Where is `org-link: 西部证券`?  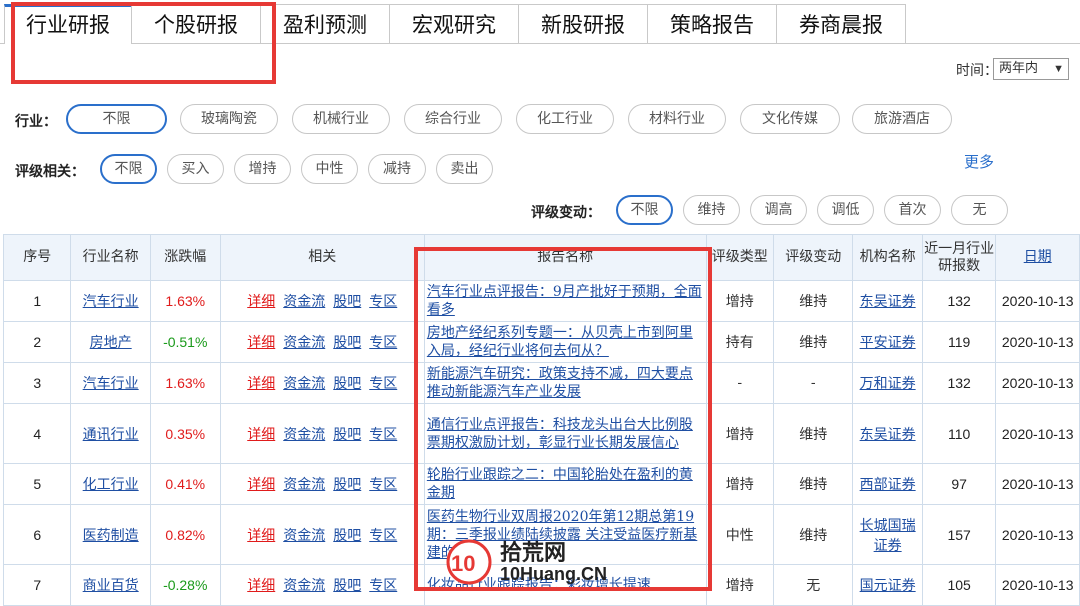 org-link: 西部证券 is located at coordinates (888, 485).